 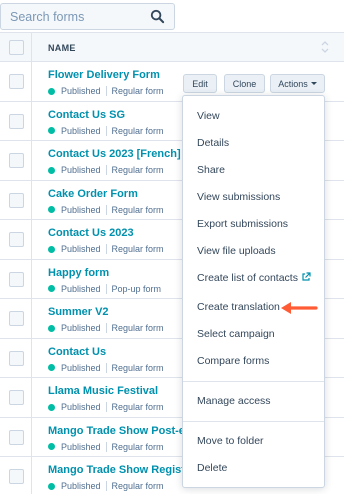 What do you see at coordinates (234, 401) in the screenshot?
I see `menu-item-manage-access: Manage access` at bounding box center [234, 401].